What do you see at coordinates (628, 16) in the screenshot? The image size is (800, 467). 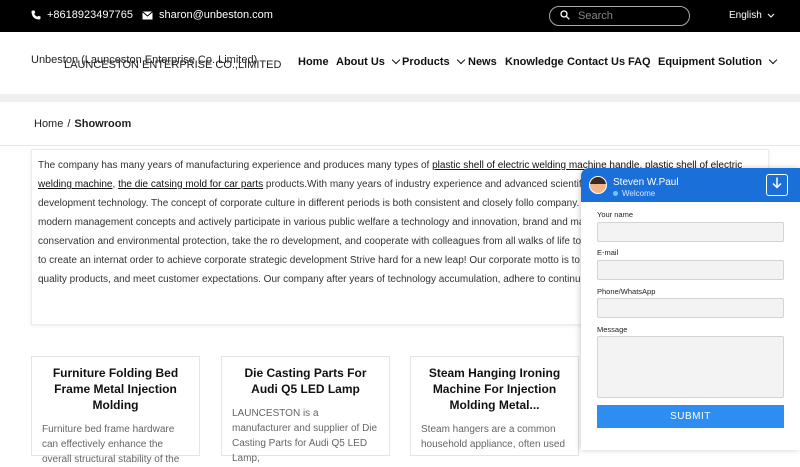 I see `search-input` at bounding box center [628, 16].